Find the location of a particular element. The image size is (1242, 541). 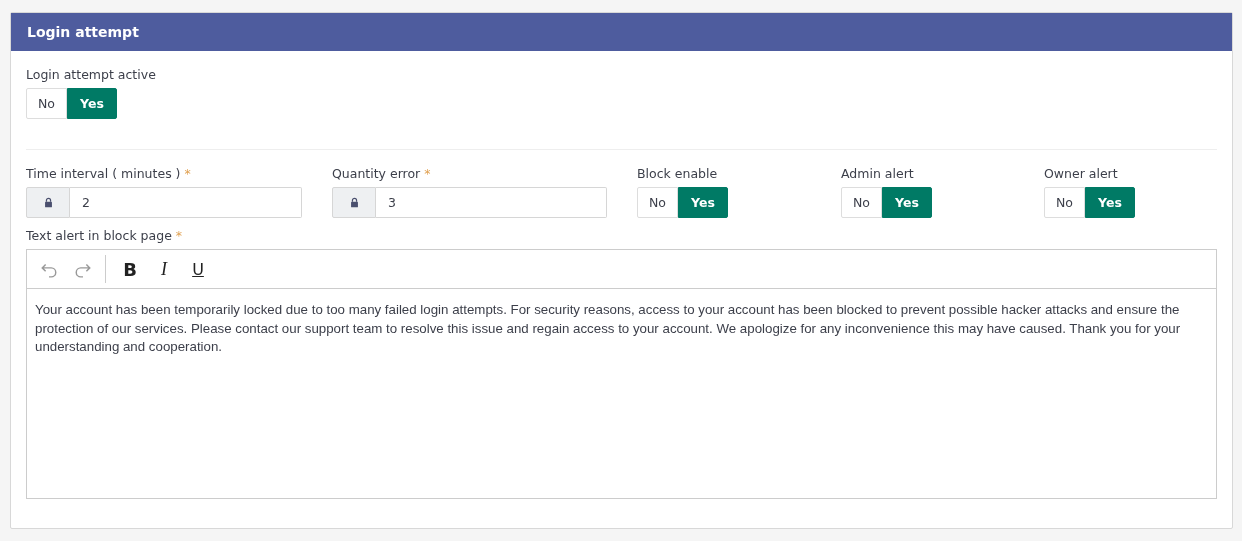

field-label: Text alert in block page is located at coordinates (99, 235).